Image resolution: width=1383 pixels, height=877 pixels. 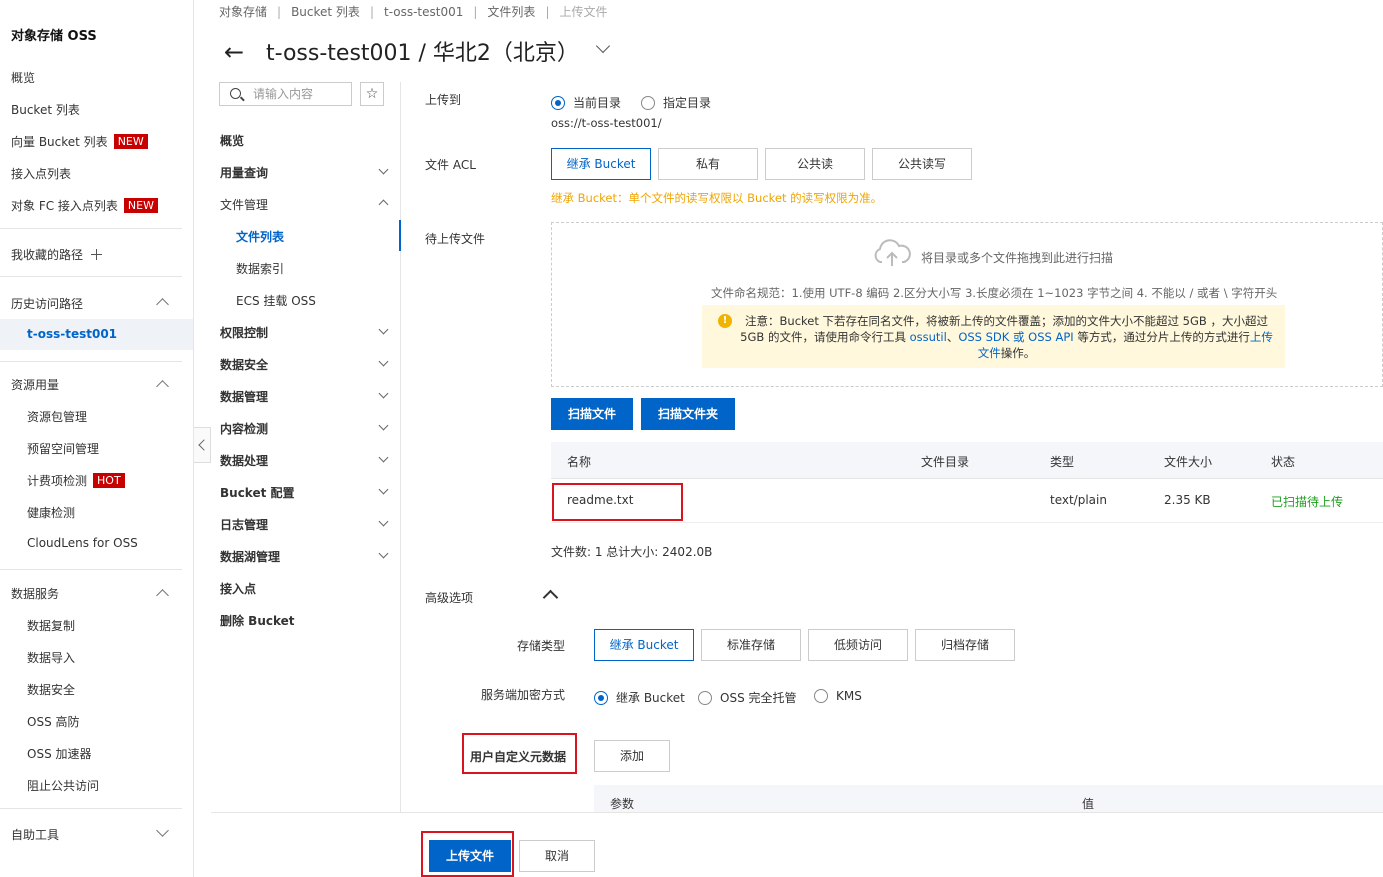 What do you see at coordinates (632, 756) in the screenshot?
I see `add-metadata-button: 添加` at bounding box center [632, 756].